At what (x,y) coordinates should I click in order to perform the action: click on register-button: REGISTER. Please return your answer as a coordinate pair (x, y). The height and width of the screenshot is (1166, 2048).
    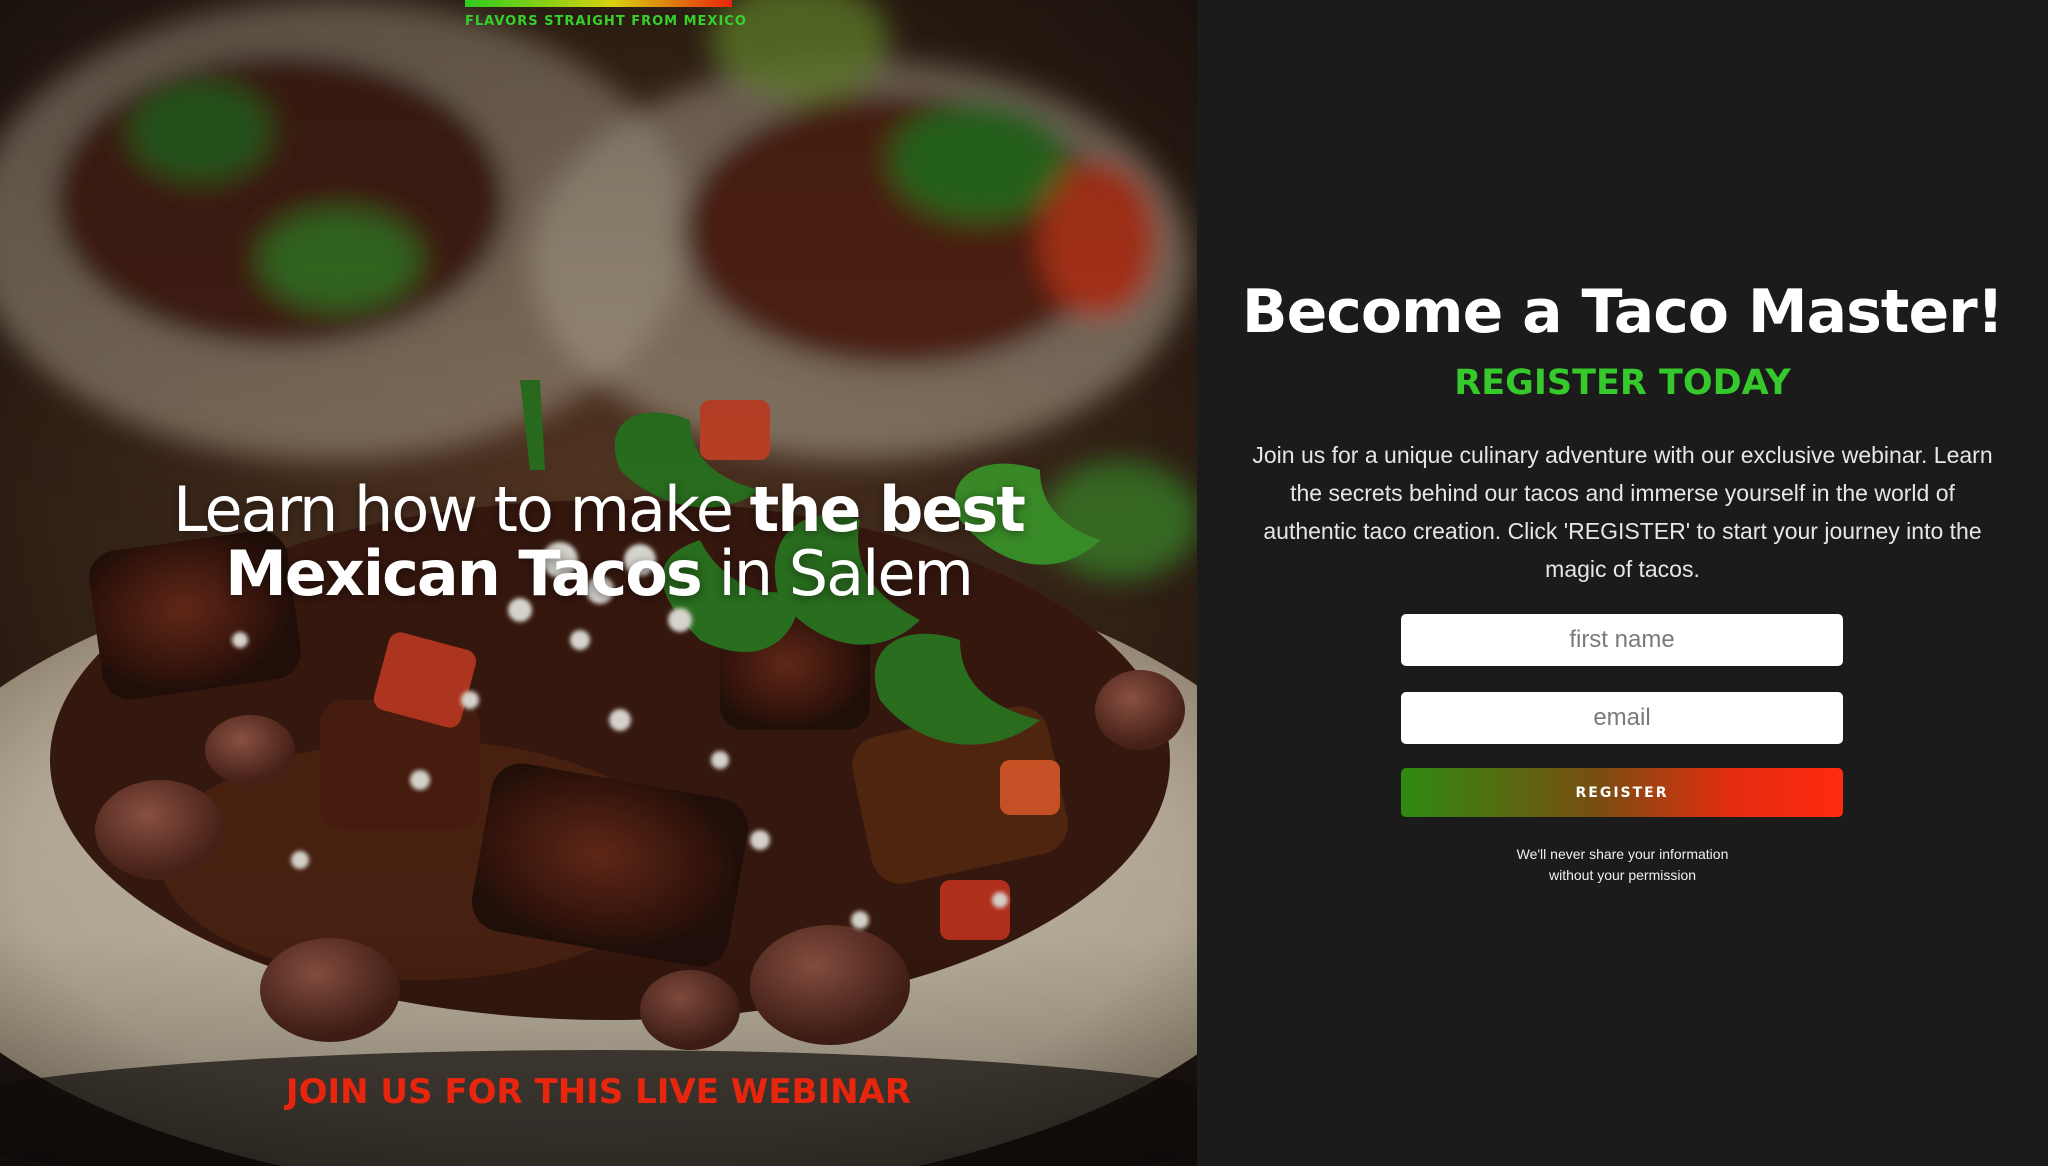
    Looking at the image, I should click on (1622, 792).